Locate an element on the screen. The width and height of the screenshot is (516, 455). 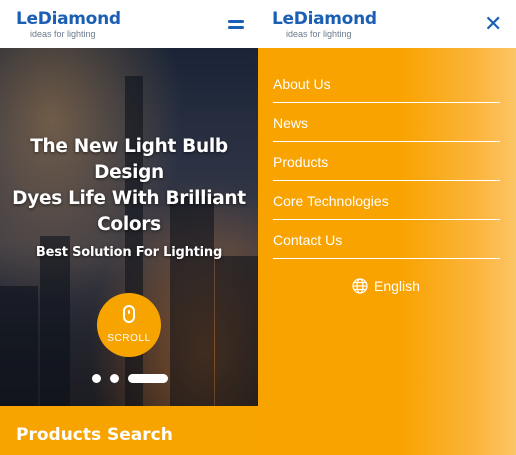
nav-item-label: News is located at coordinates (291, 123).